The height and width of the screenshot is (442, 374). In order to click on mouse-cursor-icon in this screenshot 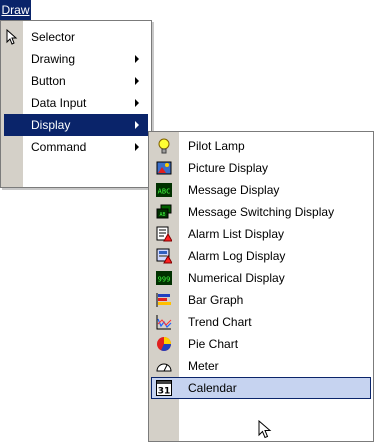, I will do `click(265, 429)`.